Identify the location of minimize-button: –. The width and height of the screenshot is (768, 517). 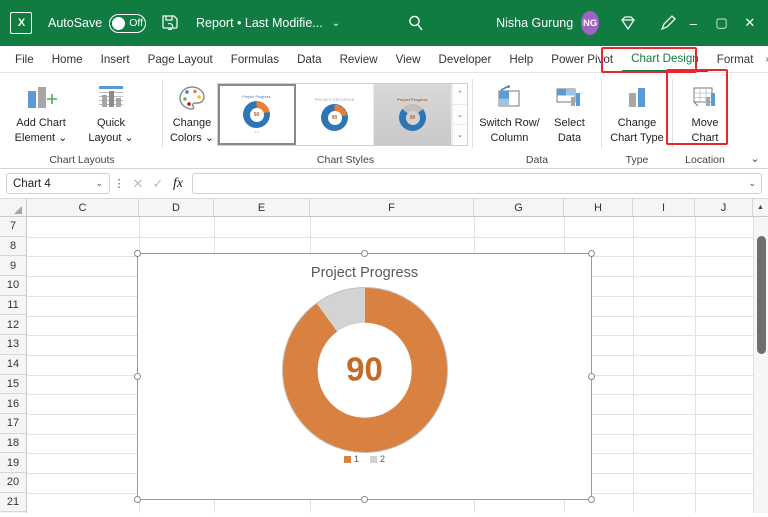
(693, 23).